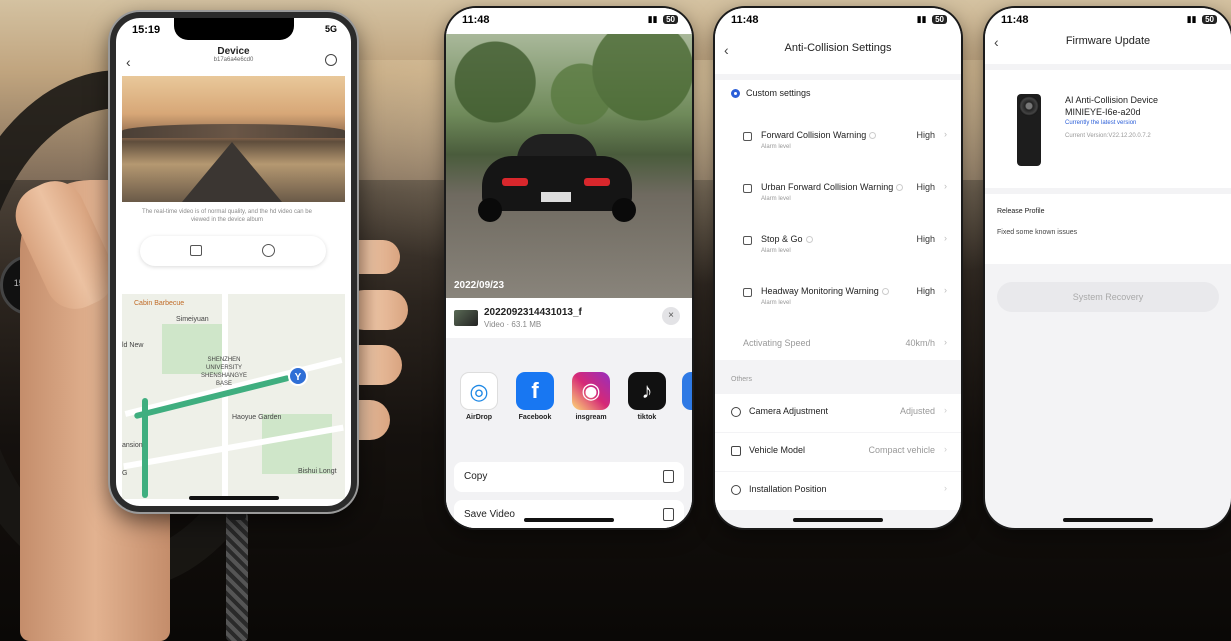  What do you see at coordinates (159, 303) in the screenshot?
I see `map-label: Cabin Barbecue` at bounding box center [159, 303].